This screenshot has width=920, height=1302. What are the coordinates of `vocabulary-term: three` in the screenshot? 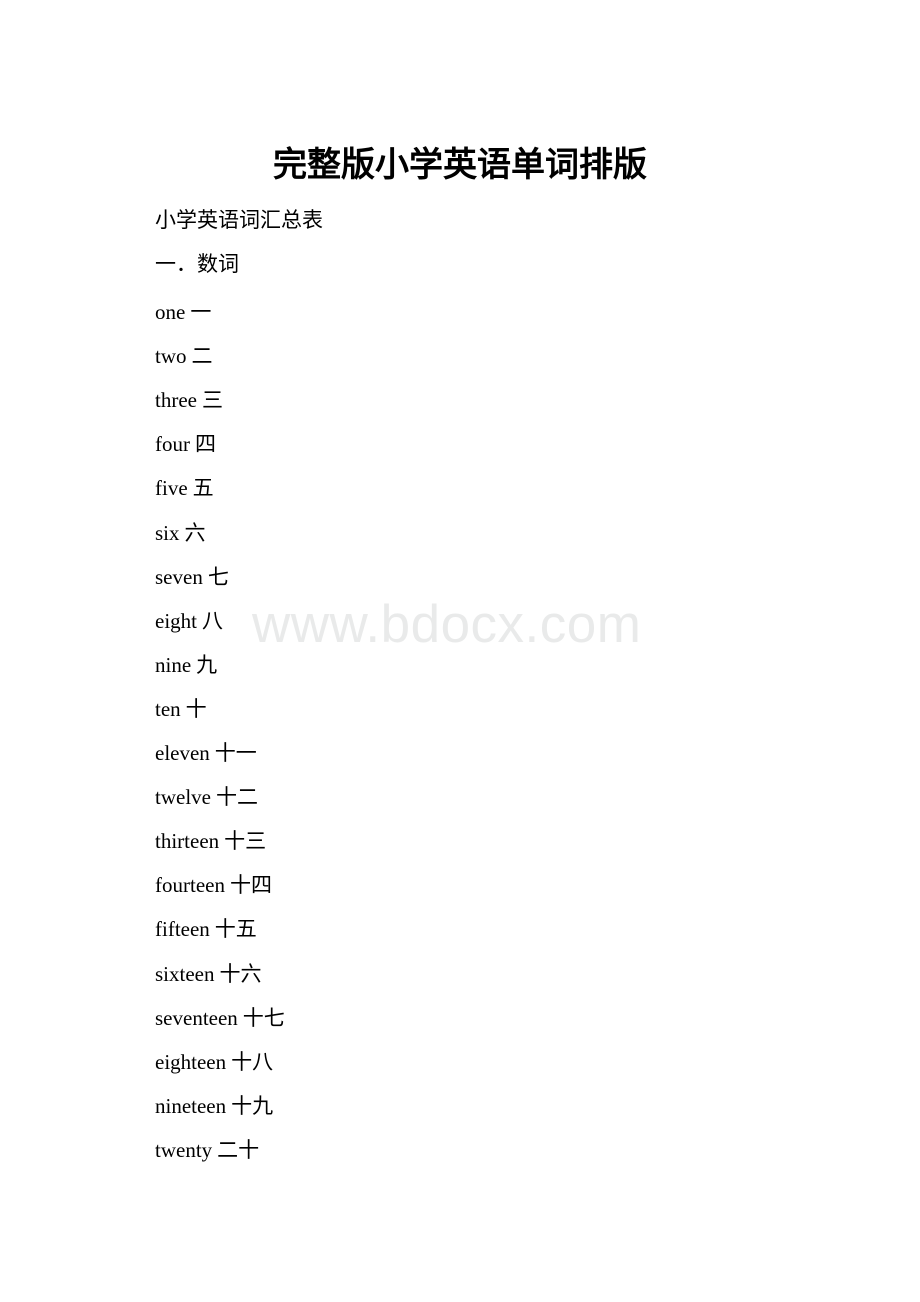 It's located at (176, 400).